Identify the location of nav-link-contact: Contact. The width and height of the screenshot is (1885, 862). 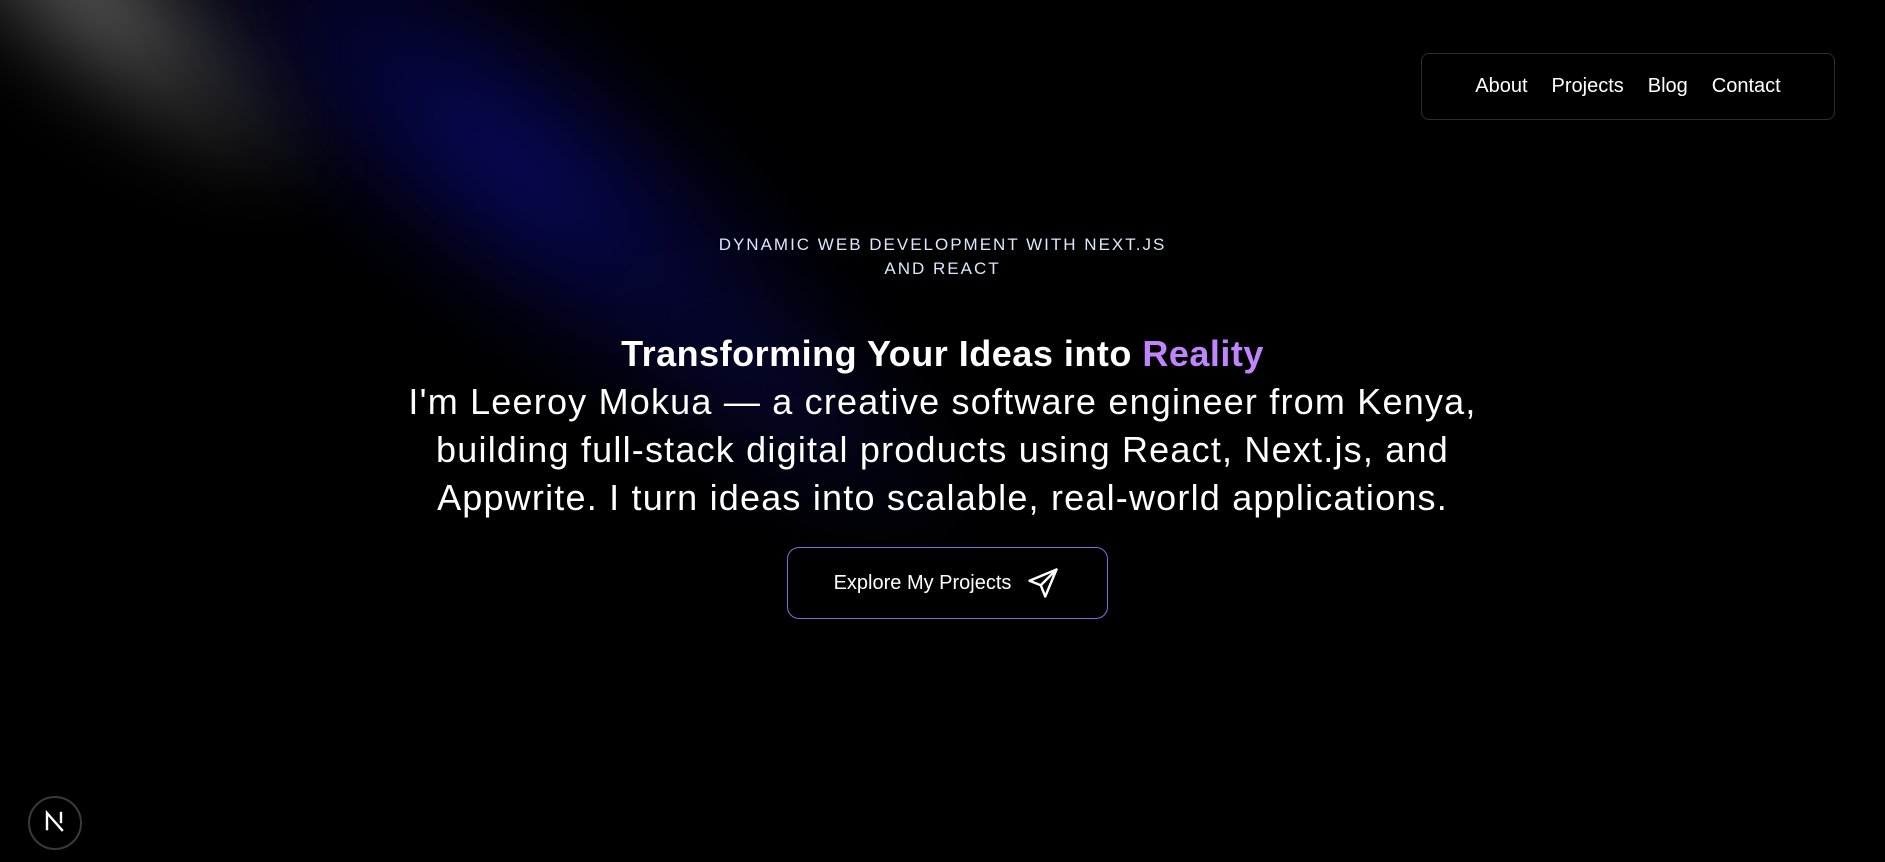
(1746, 86).